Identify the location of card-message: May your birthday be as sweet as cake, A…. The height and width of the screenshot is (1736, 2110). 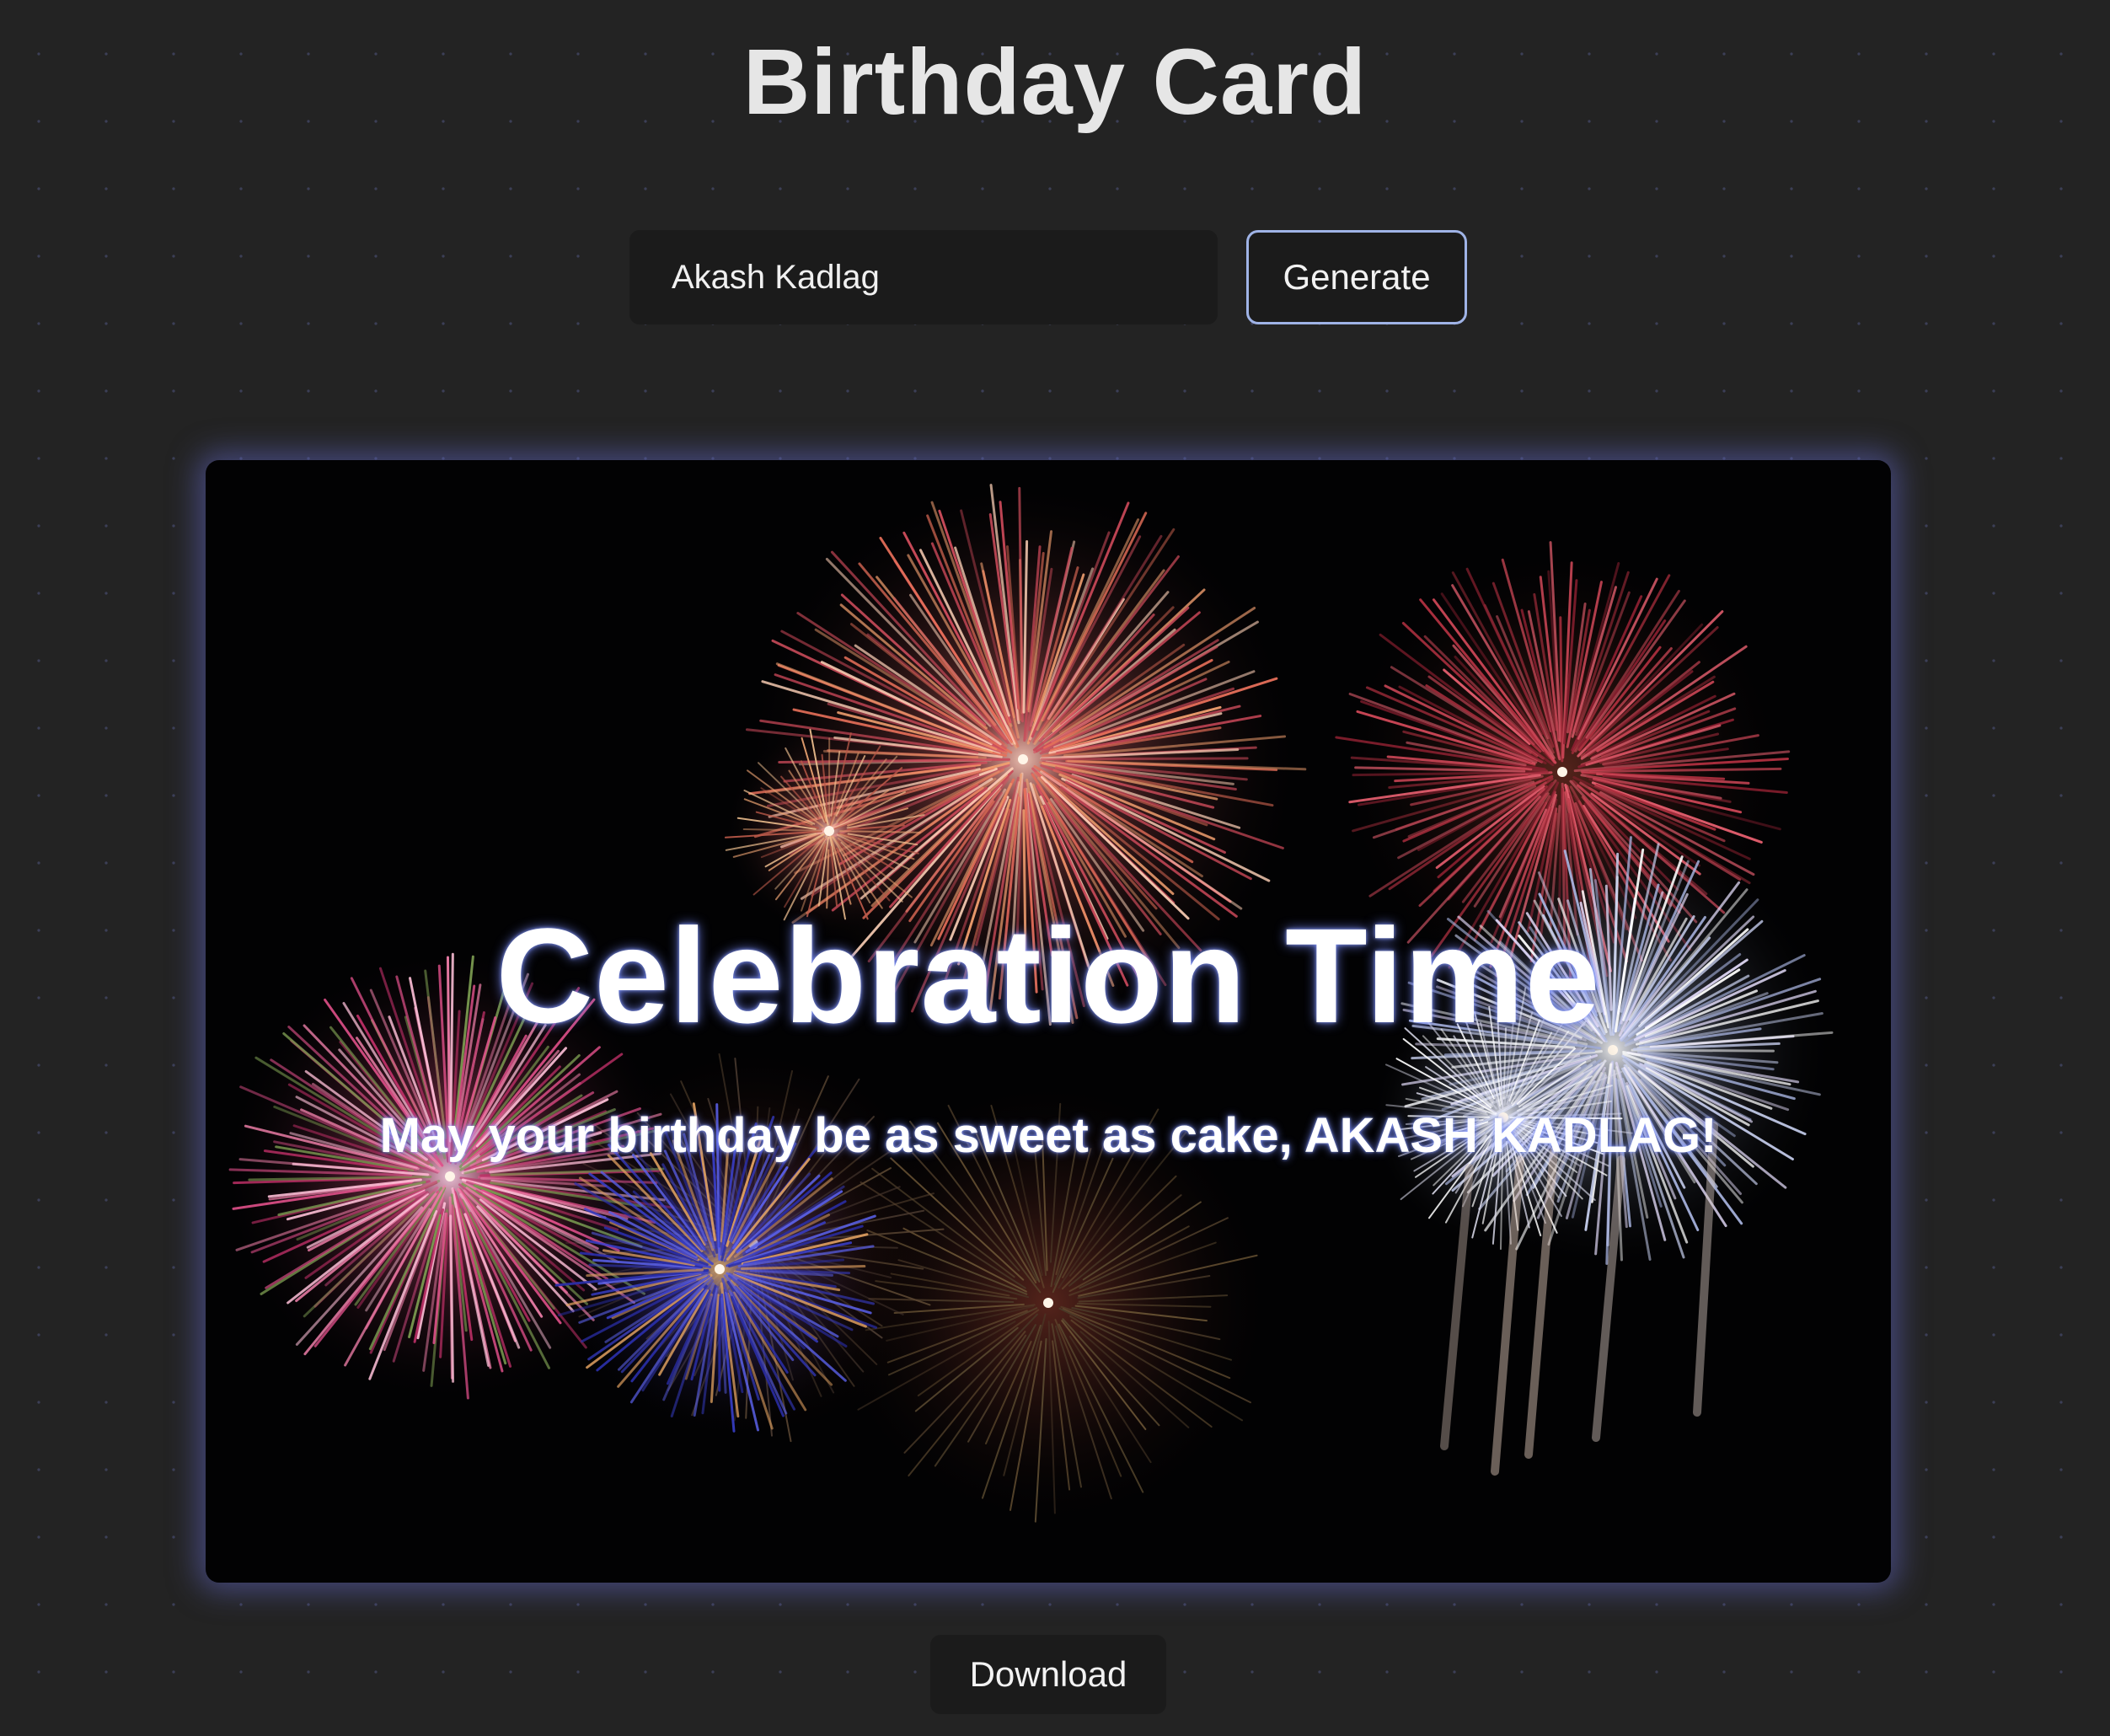
(1048, 1135).